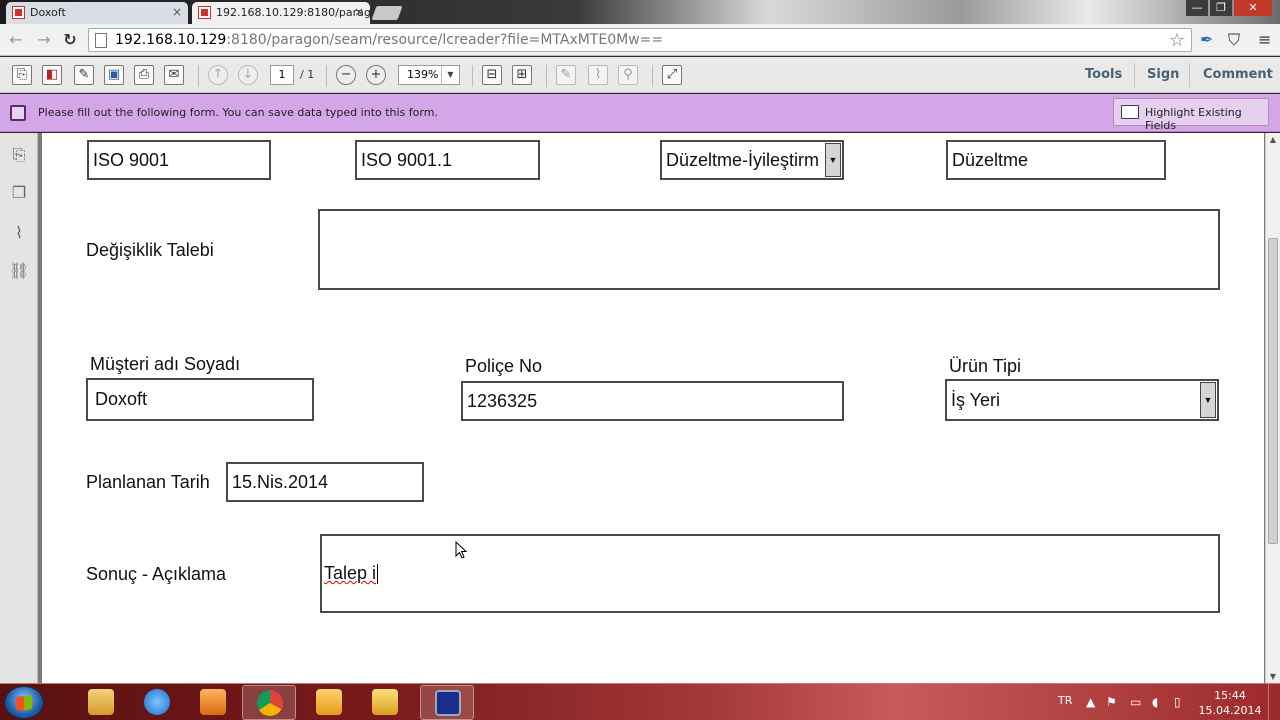 The height and width of the screenshot is (720, 1280). I want to click on action-type-select: Düzeltme-İyileştirm ▼, so click(752, 160).